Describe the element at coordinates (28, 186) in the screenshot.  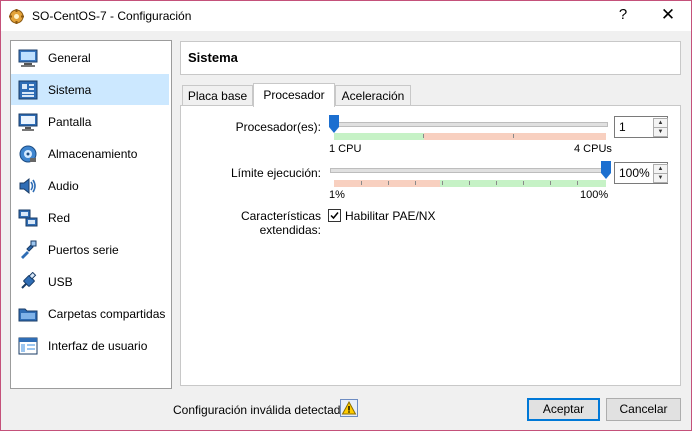
I see `speaker-icon` at that location.